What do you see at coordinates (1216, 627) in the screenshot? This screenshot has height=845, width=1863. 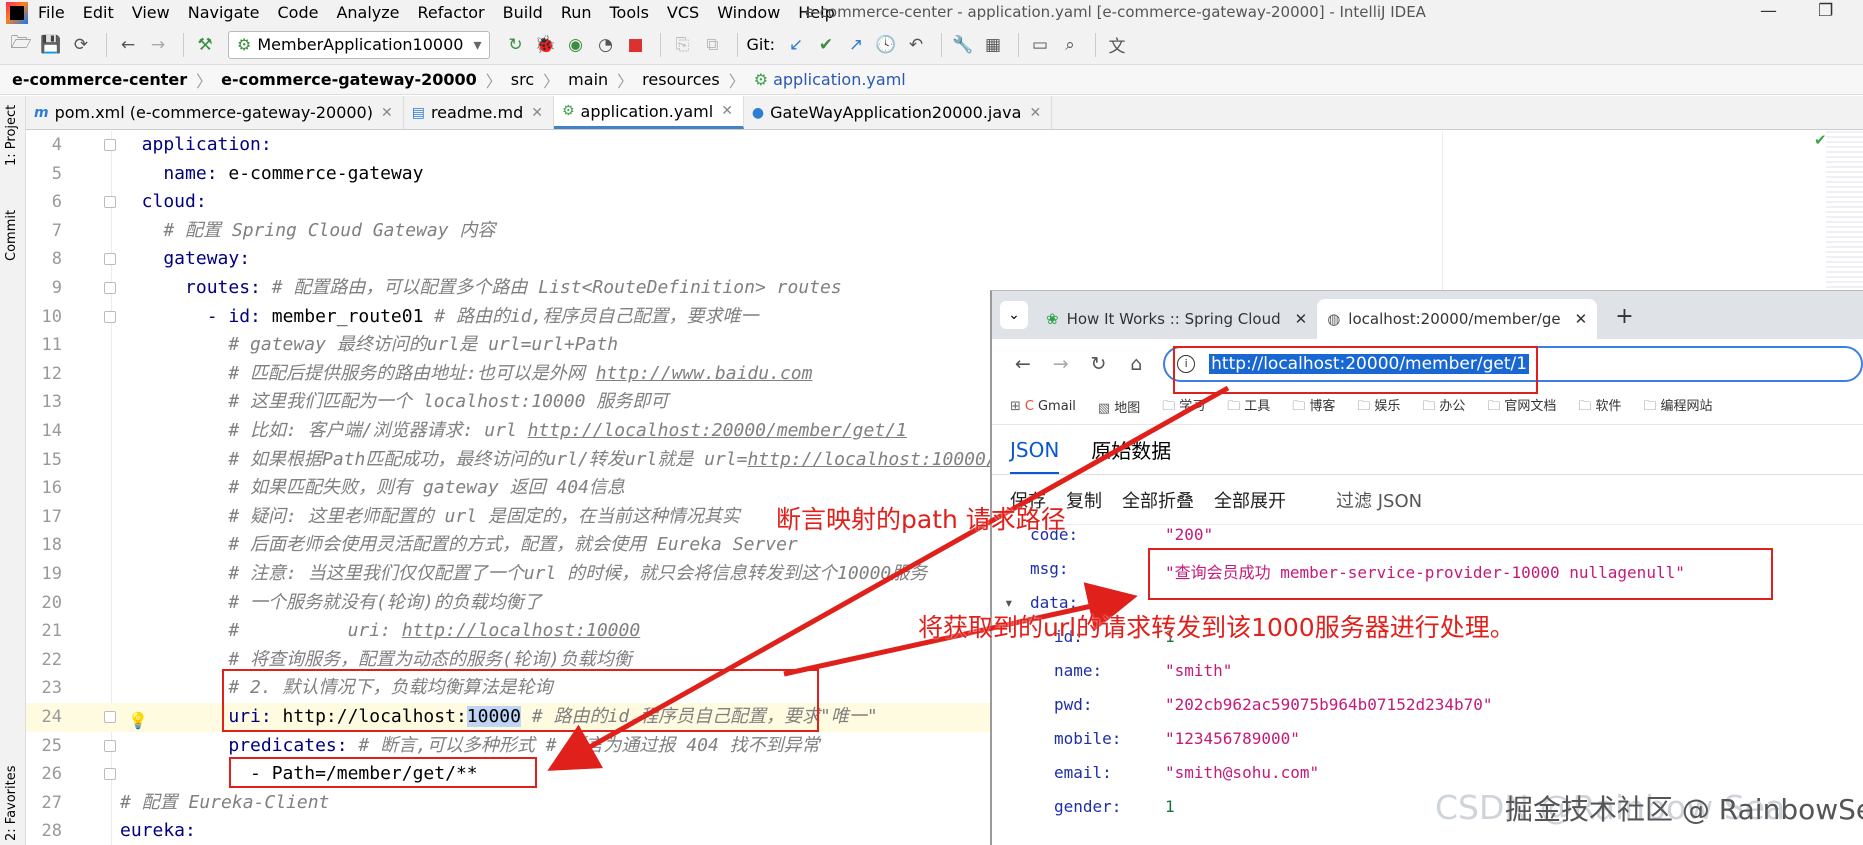 I see `annotation-forward-note: 将获取到的url的请求转发到该1000服务器进行处理。` at bounding box center [1216, 627].